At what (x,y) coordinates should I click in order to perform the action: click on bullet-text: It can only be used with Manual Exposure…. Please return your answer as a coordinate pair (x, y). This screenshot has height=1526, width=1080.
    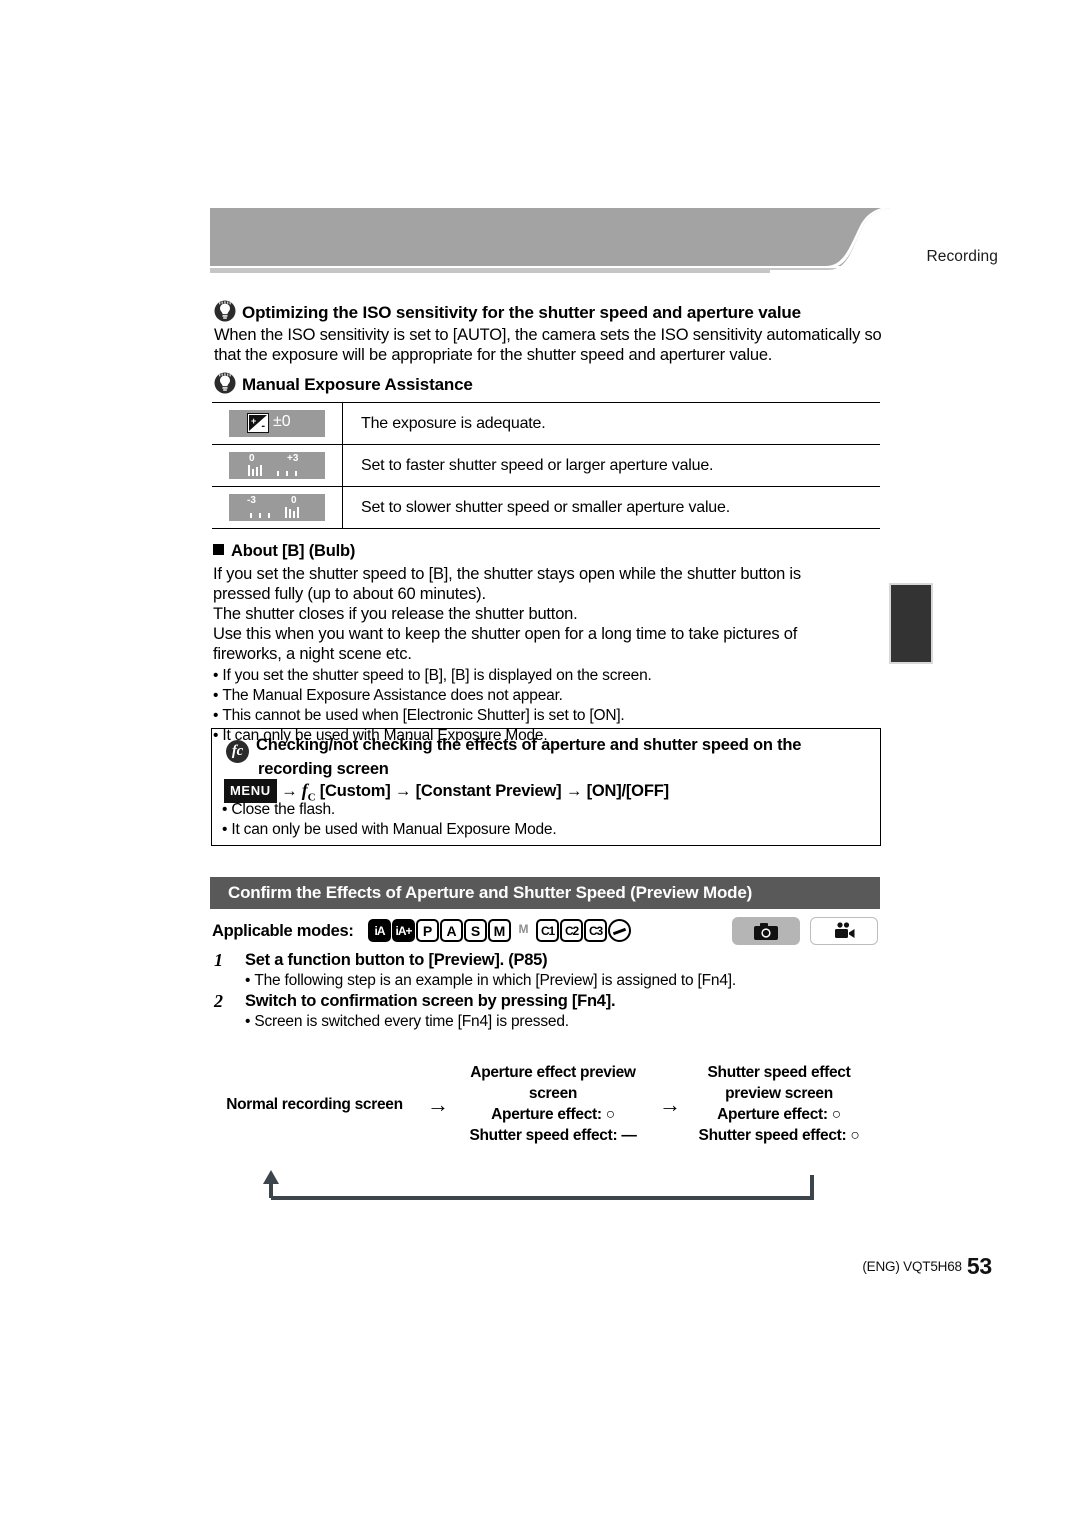
    Looking at the image, I should click on (394, 829).